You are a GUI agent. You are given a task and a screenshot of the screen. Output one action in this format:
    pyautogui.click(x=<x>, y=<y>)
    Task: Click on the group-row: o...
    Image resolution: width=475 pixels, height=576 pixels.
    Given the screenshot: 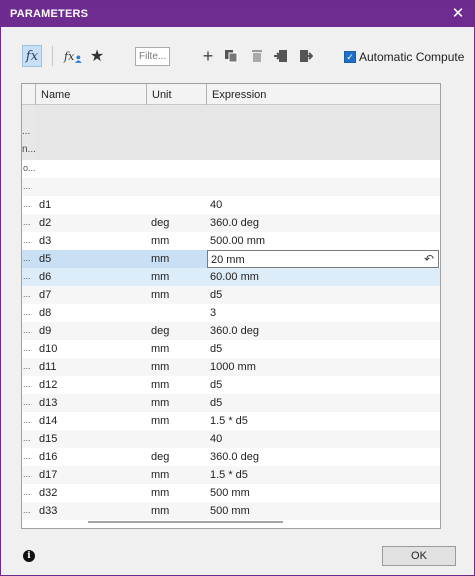 What is the action you would take?
    pyautogui.click(x=231, y=169)
    